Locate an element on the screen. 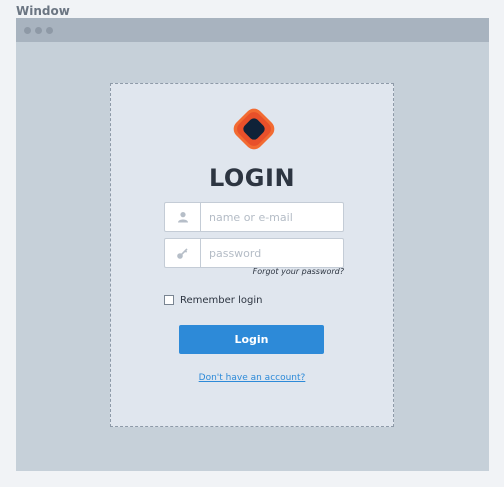 This screenshot has width=504, height=487. login-title: LOGIN is located at coordinates (252, 178).